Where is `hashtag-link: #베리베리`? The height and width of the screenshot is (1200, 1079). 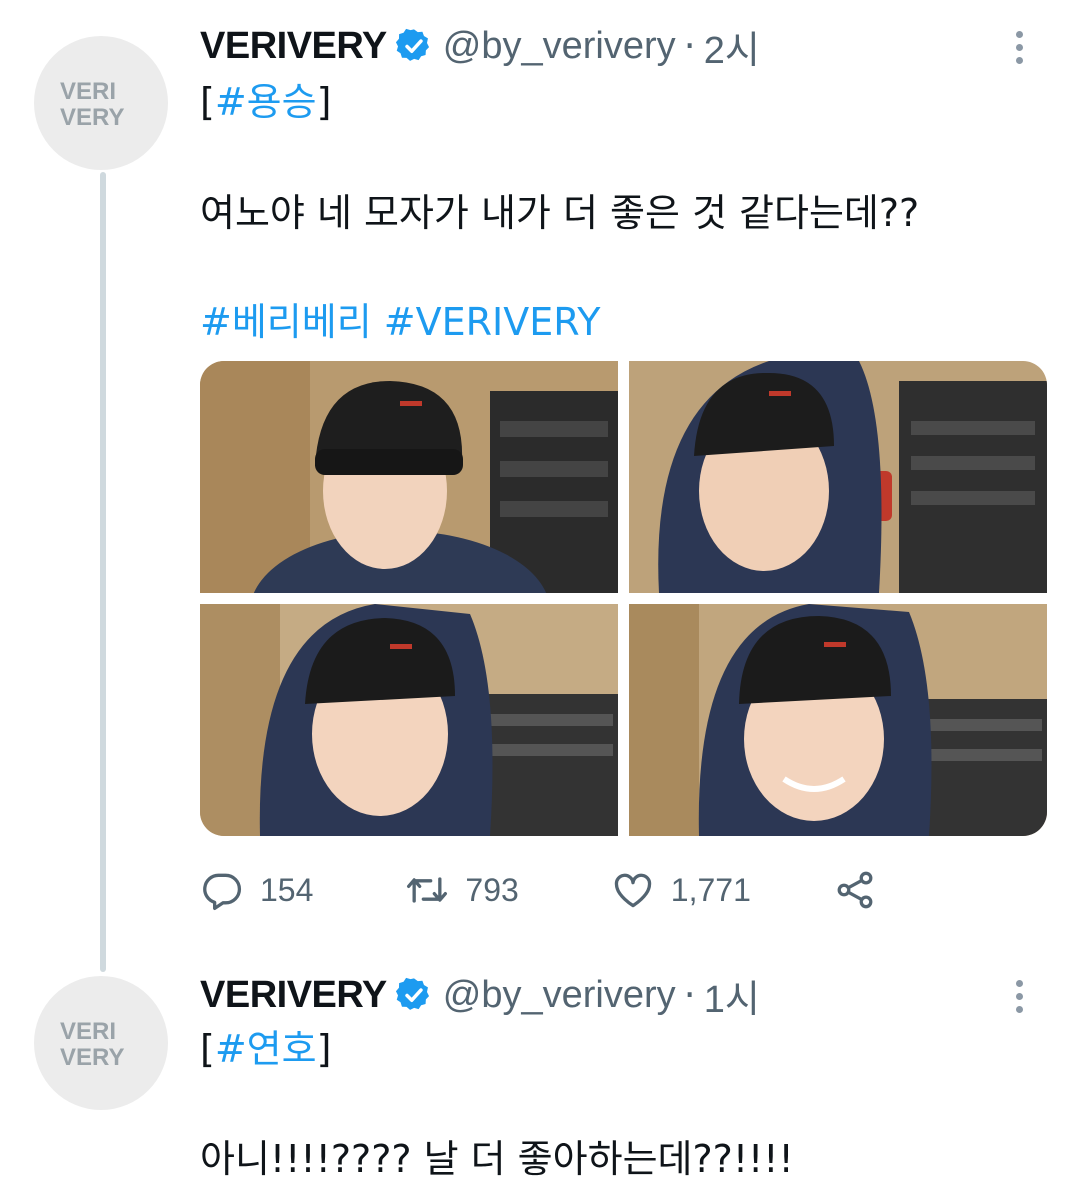 hashtag-link: #베리베리 is located at coordinates (286, 322).